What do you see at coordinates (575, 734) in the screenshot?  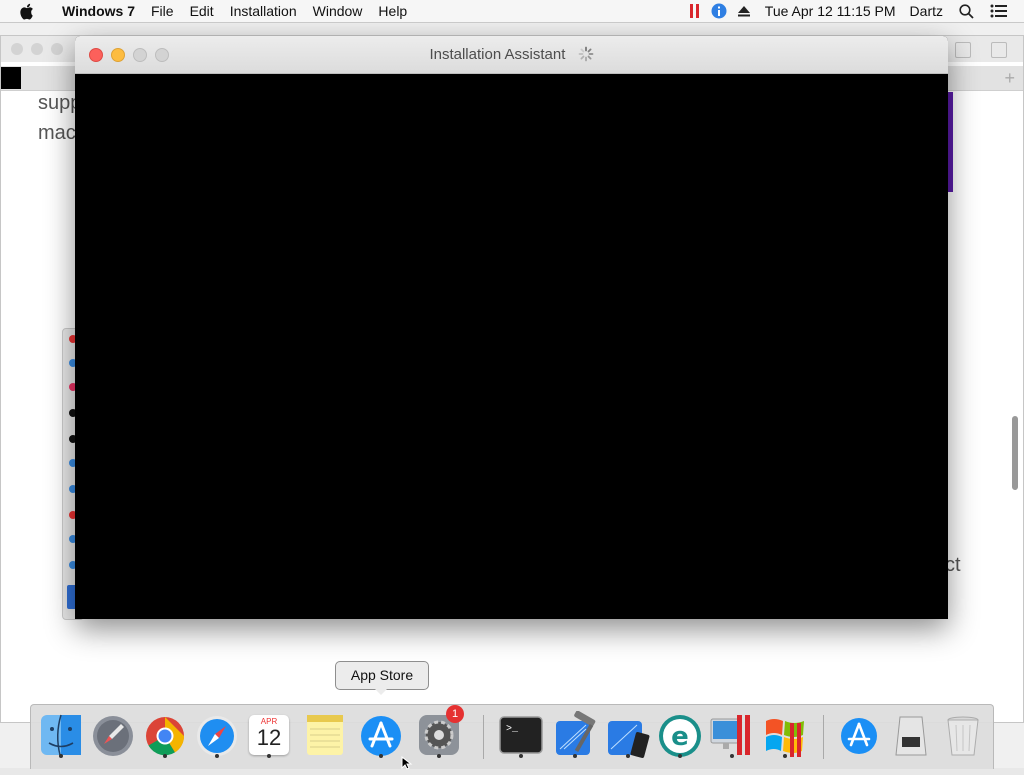 I see `xcode-icon` at bounding box center [575, 734].